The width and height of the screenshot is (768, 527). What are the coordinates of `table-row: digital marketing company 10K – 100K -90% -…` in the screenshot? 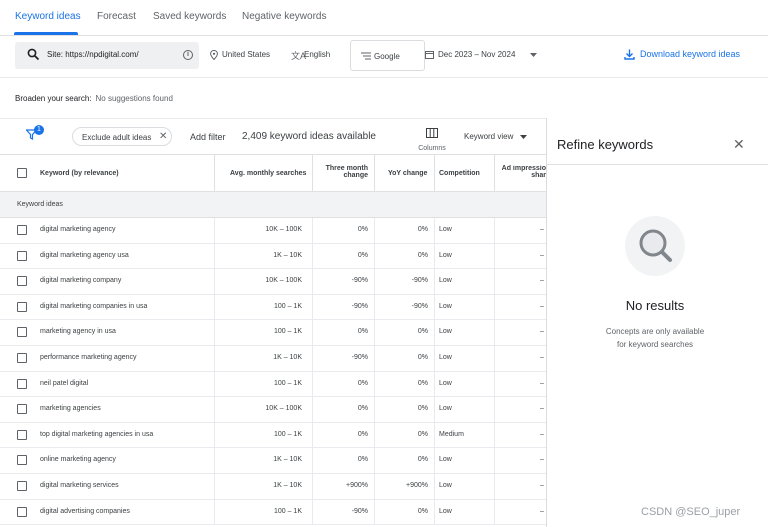 It's located at (273, 282).